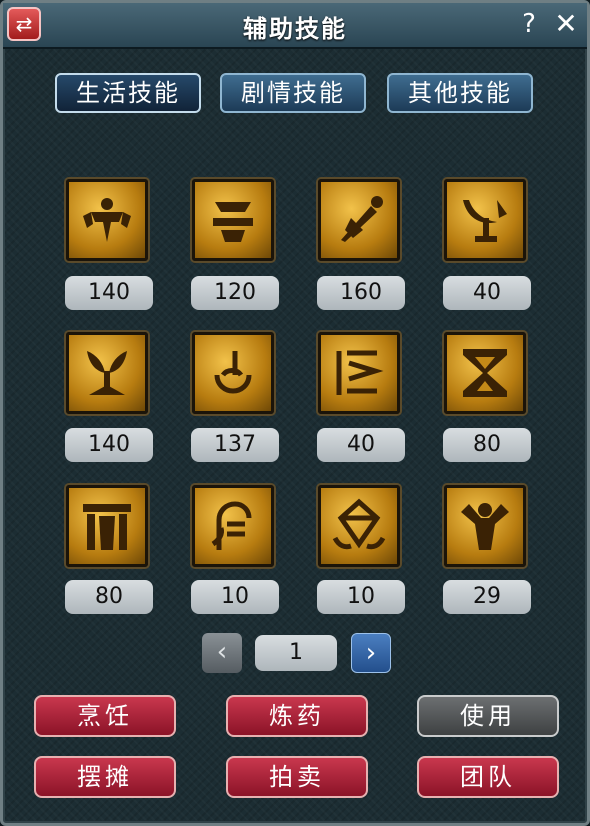 This screenshot has height=826, width=590. What do you see at coordinates (233, 526) in the screenshot?
I see `maiden-icon` at bounding box center [233, 526].